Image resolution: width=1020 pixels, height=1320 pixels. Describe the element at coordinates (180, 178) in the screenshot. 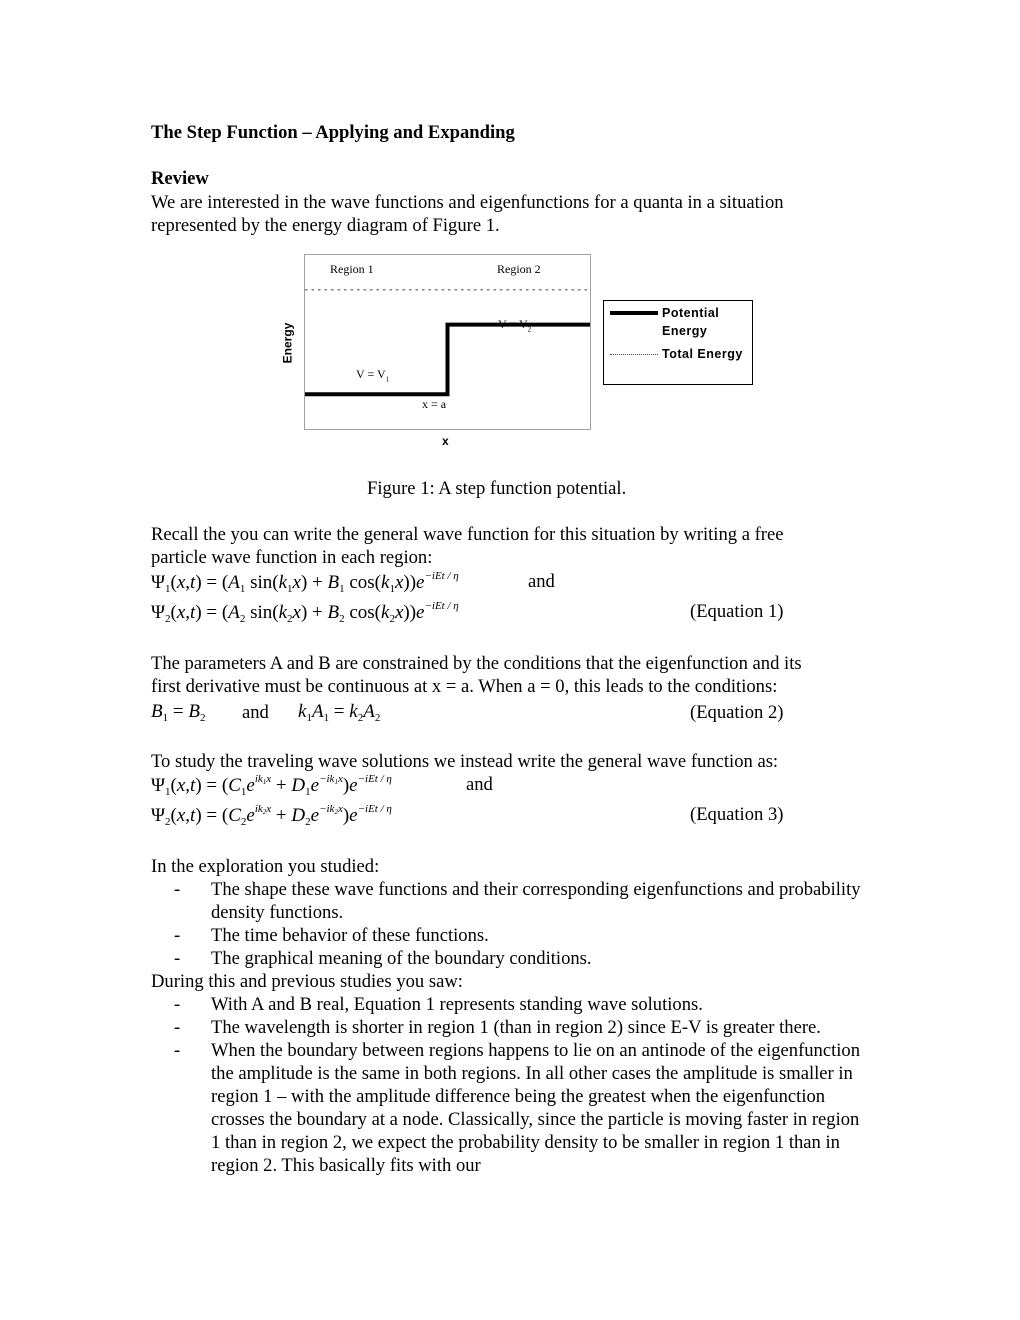

I see `review-heading: Review` at that location.